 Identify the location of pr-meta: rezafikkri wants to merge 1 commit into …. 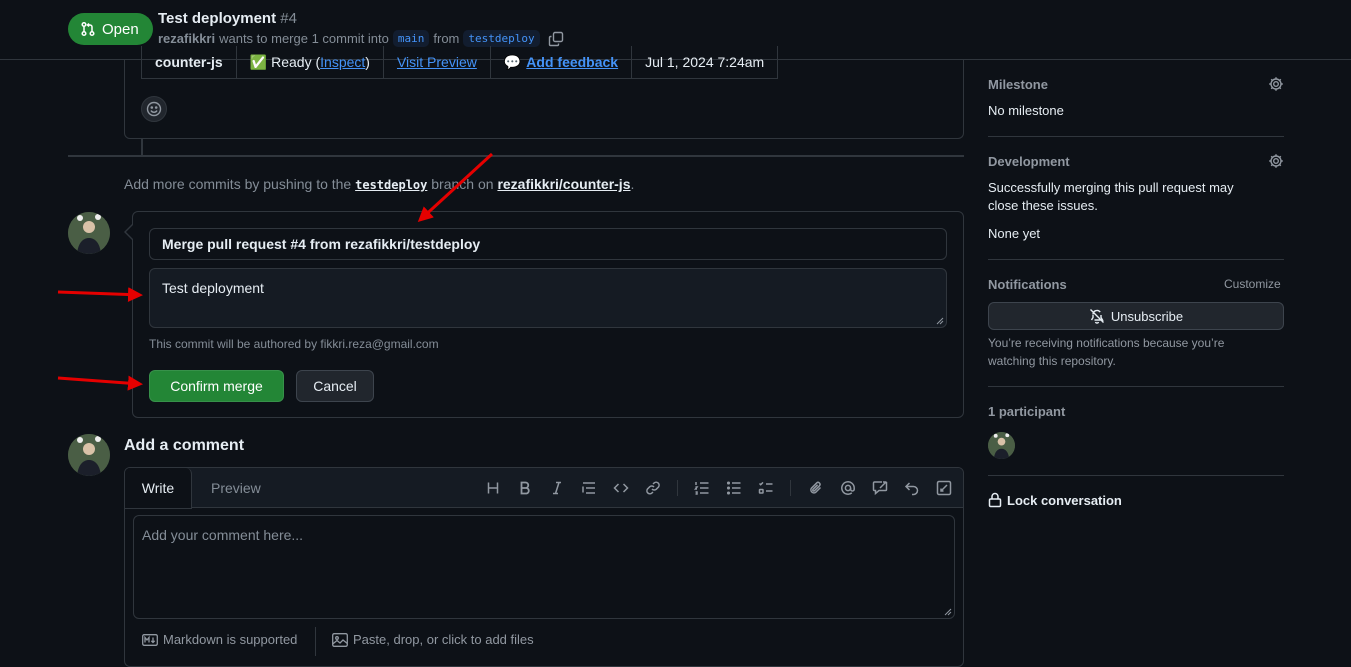
(361, 38).